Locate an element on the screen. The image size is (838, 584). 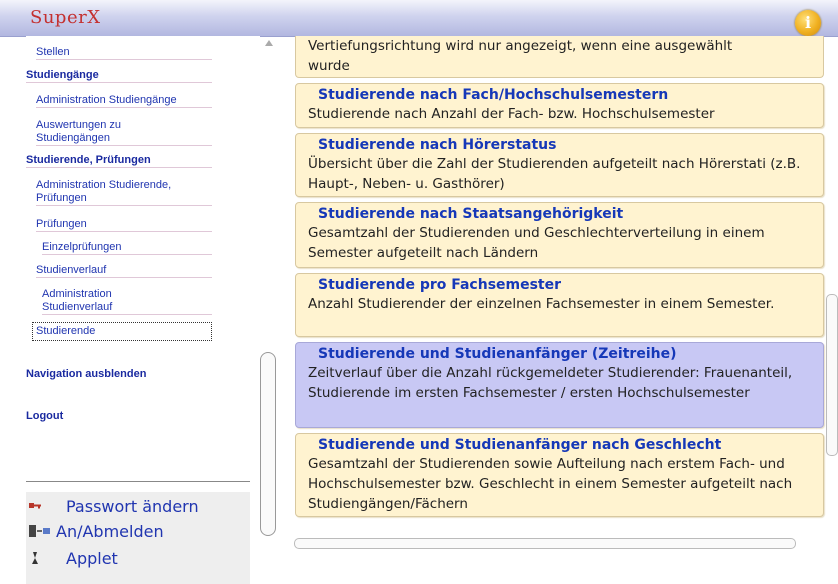
sidebar-item-admin-studienverlauf: Administration Studienverlauf is located at coordinates (127, 301).